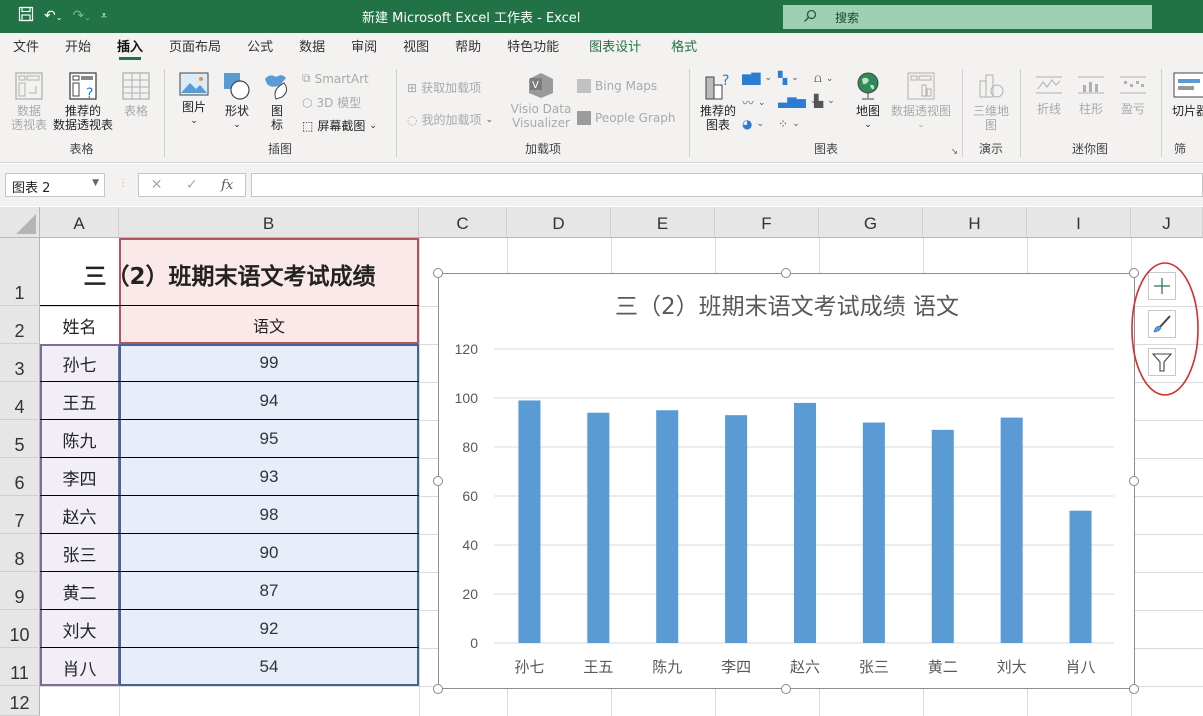 The width and height of the screenshot is (1203, 716). What do you see at coordinates (20, 272) in the screenshot?
I see `row-header-1: 1` at bounding box center [20, 272].